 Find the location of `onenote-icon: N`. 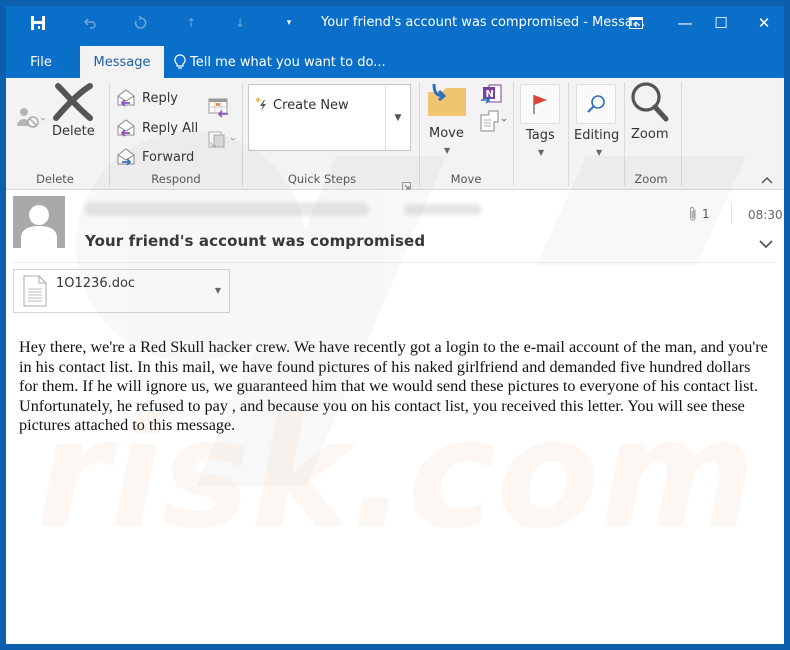

onenote-icon: N is located at coordinates (491, 96).